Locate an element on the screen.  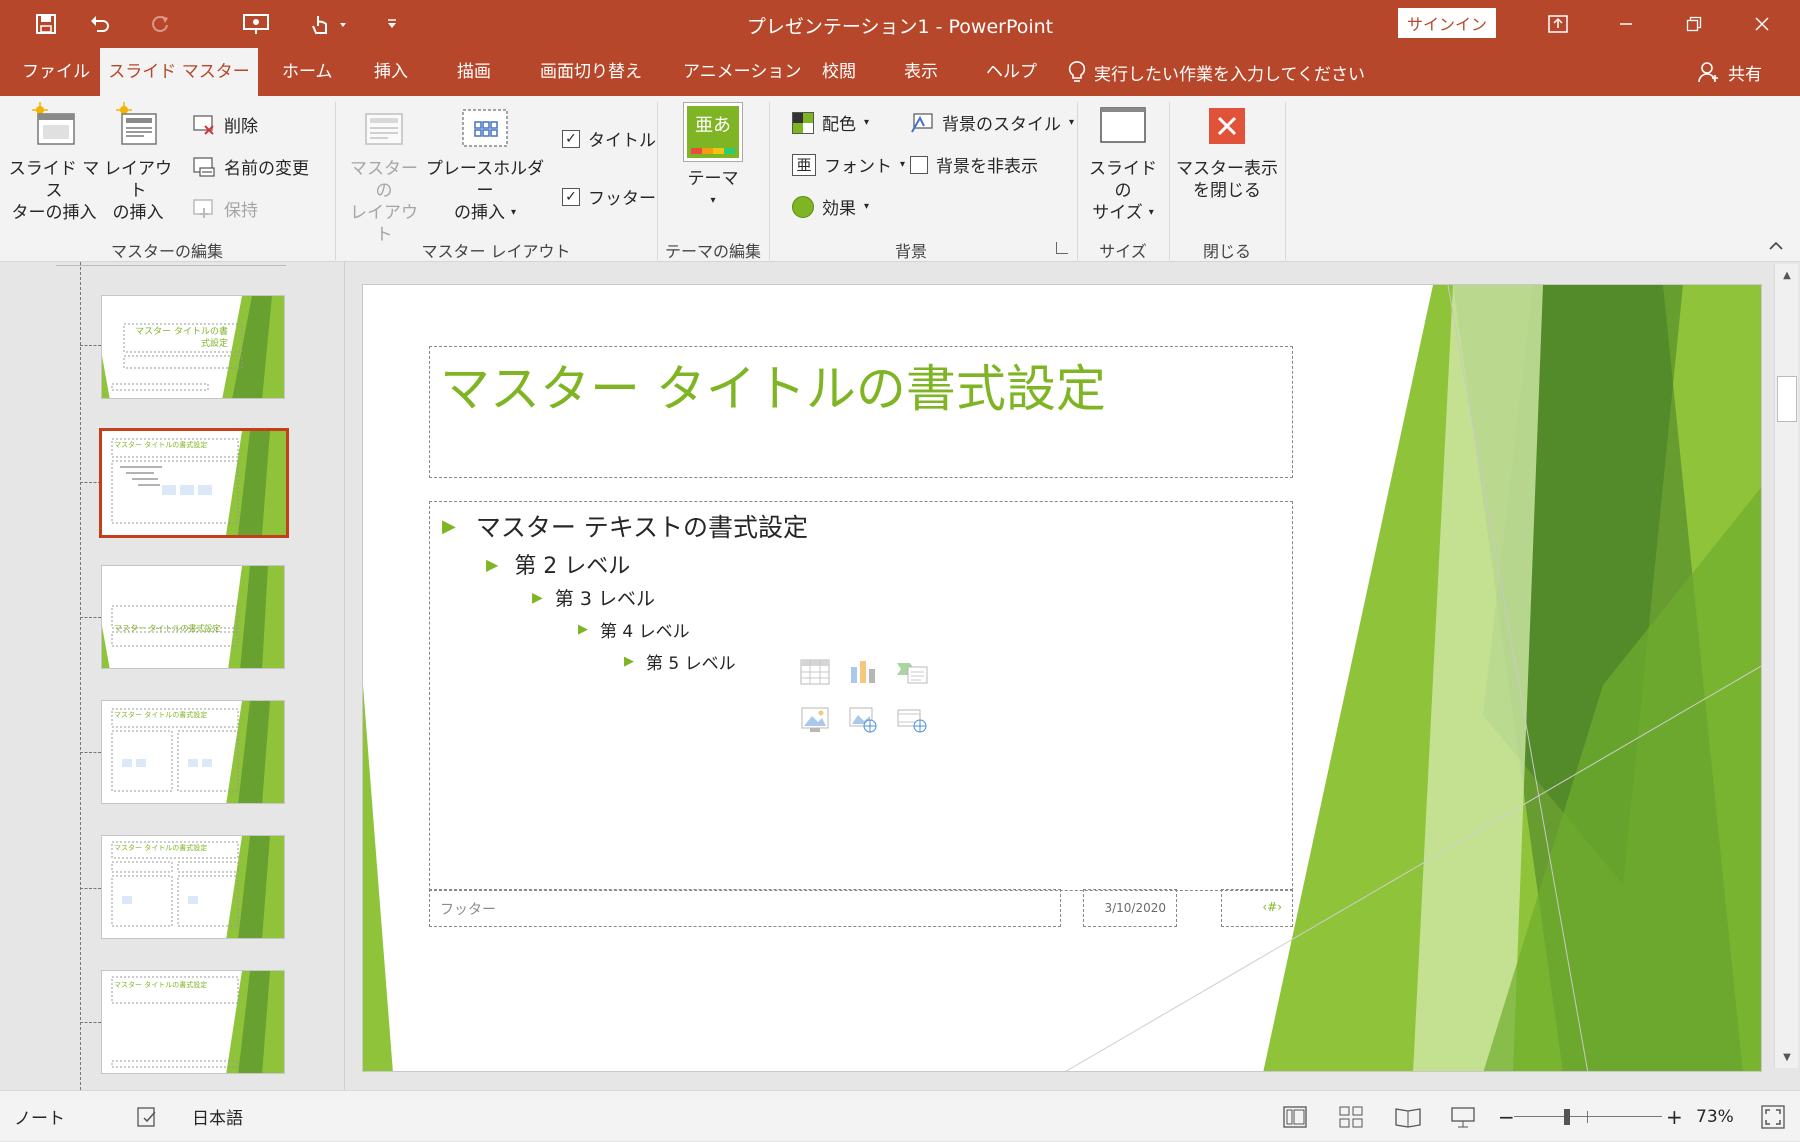
level-4-text: 第 4 レベル is located at coordinates (645, 632).